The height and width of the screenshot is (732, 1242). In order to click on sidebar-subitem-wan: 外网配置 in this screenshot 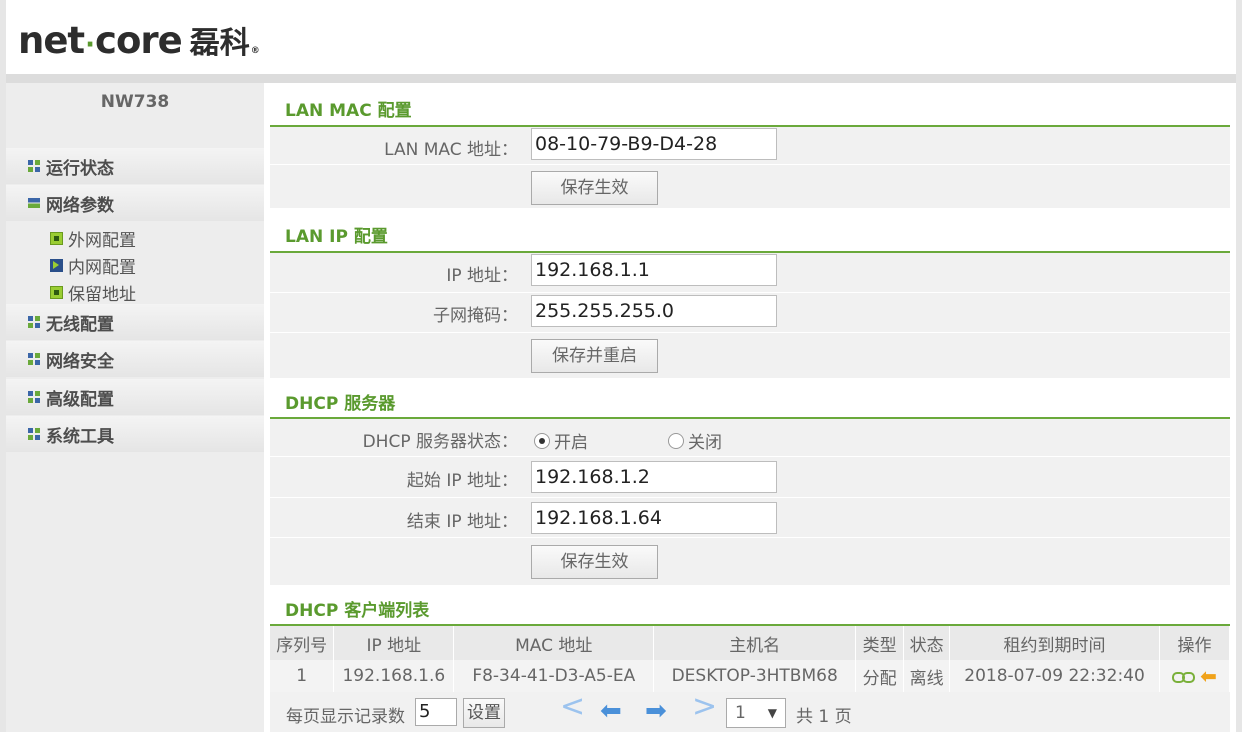, I will do `click(93, 238)`.